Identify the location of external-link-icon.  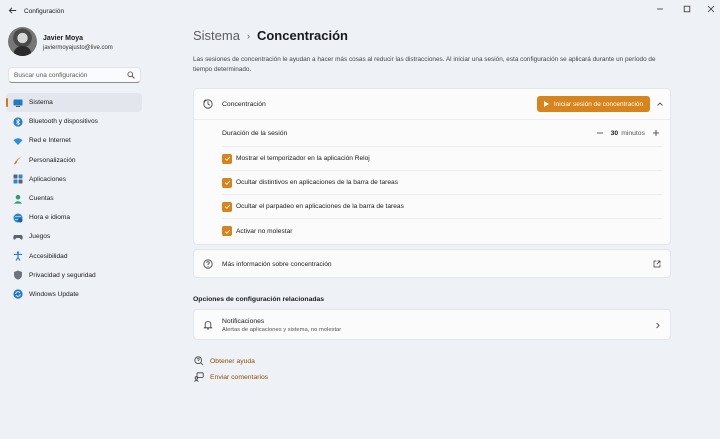
(657, 264).